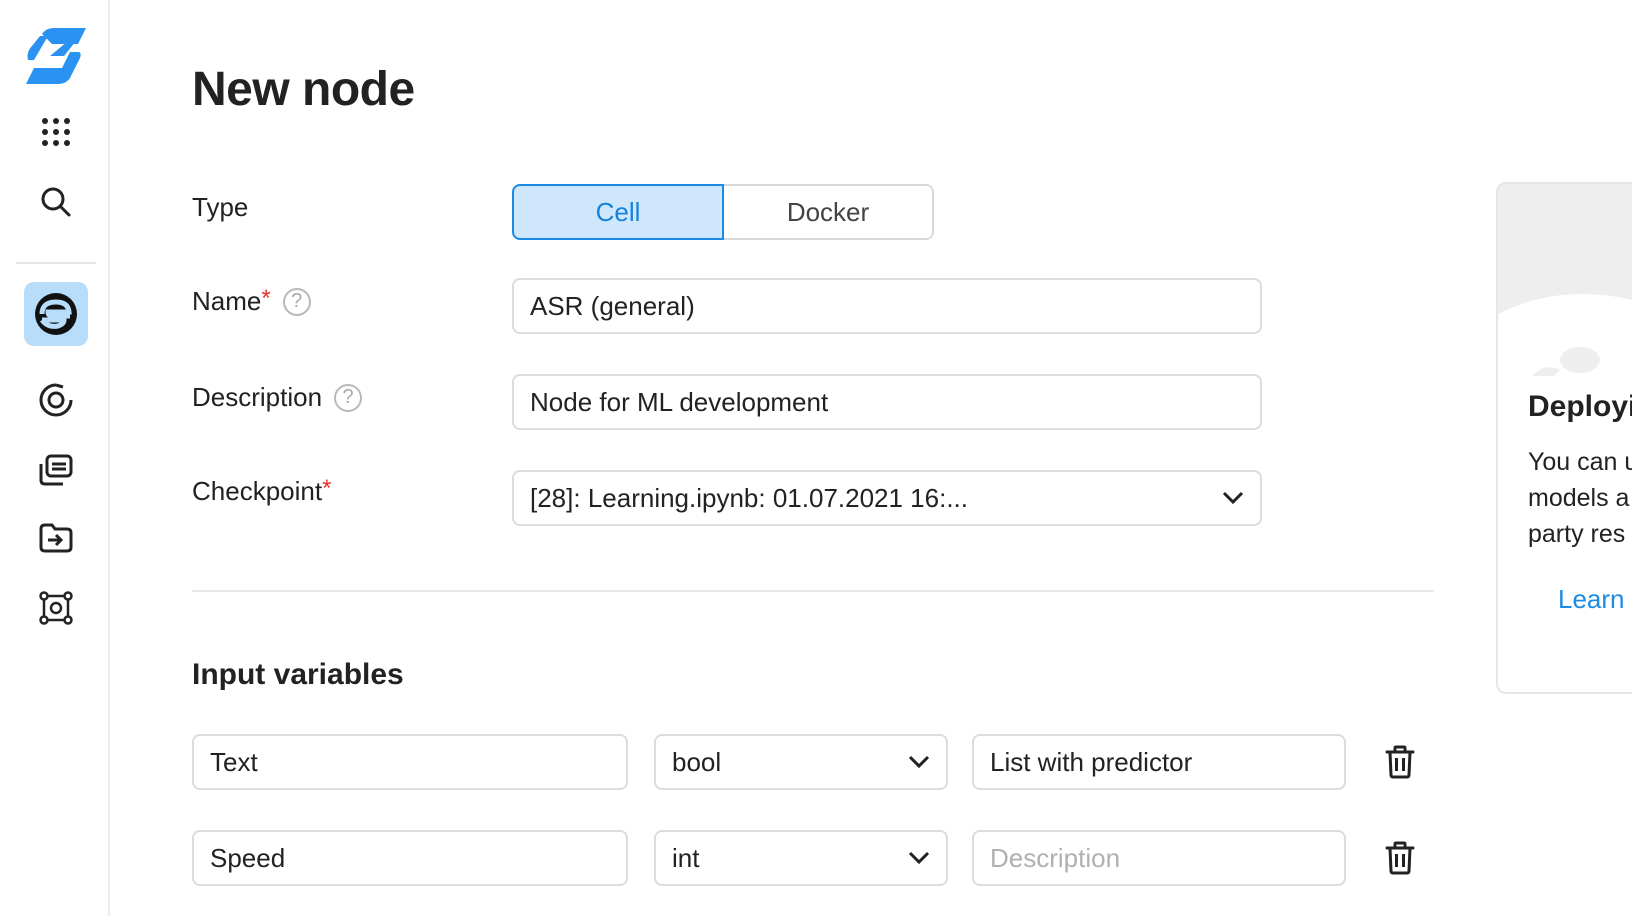 This screenshot has width=1632, height=916. I want to click on resources-icon, so click(56, 470).